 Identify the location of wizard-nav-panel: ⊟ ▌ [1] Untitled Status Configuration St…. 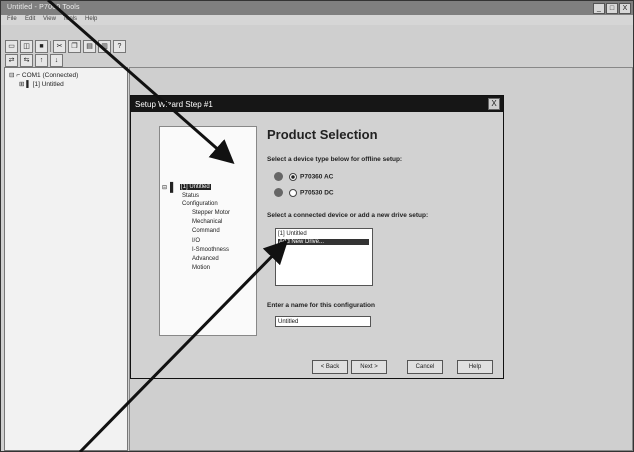
(208, 231).